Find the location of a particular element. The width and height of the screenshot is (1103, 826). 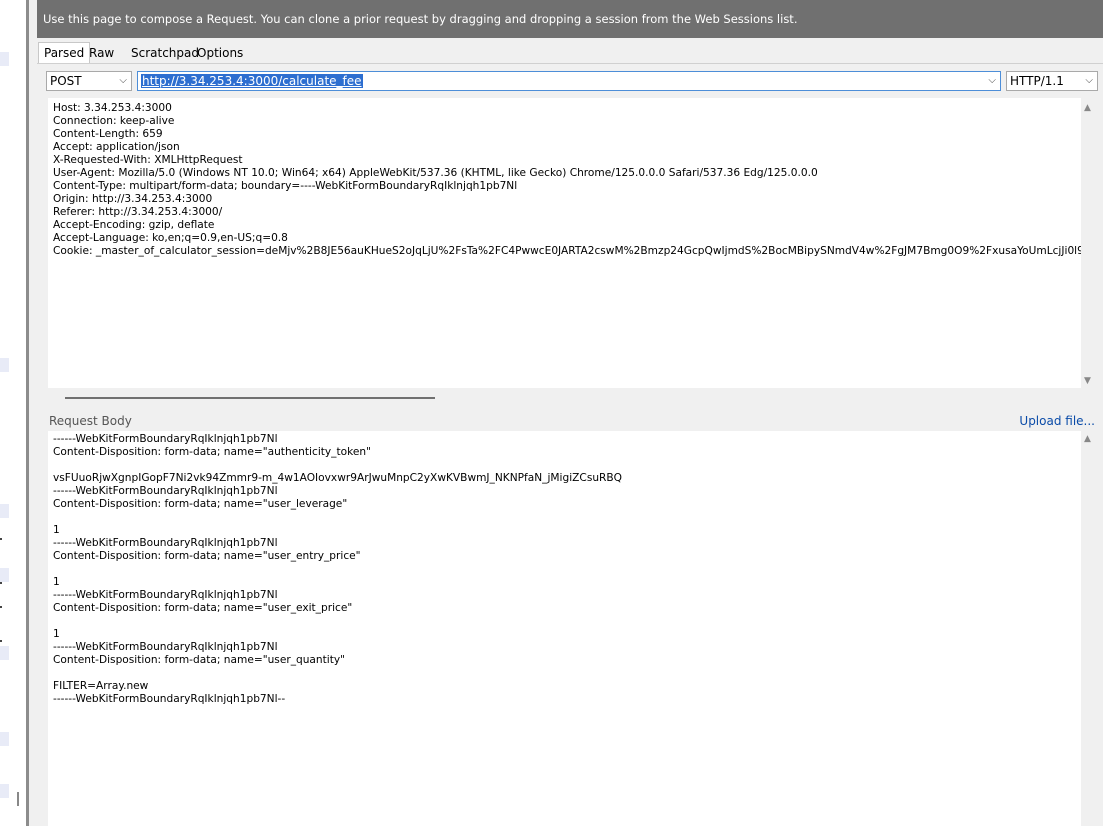

method-select: POST ⌵ is located at coordinates (89, 81).